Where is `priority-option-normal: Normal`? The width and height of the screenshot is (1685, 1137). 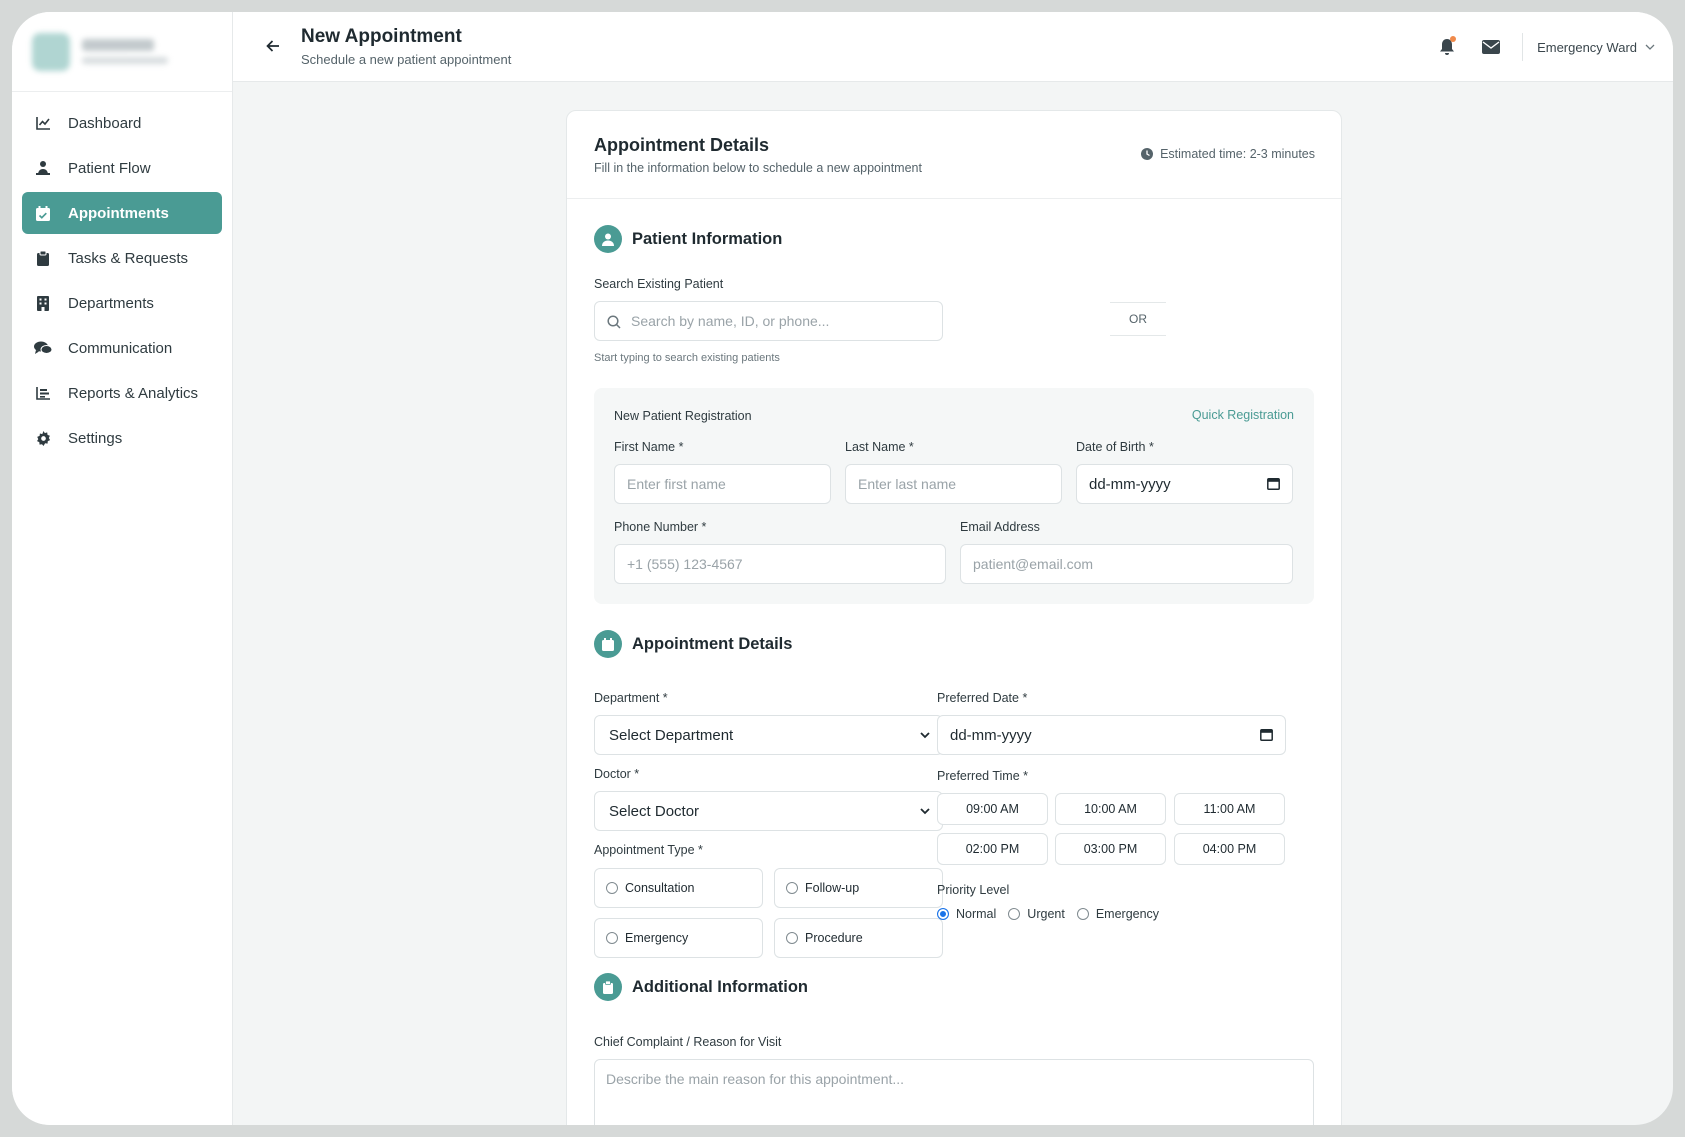 priority-option-normal: Normal is located at coordinates (966, 914).